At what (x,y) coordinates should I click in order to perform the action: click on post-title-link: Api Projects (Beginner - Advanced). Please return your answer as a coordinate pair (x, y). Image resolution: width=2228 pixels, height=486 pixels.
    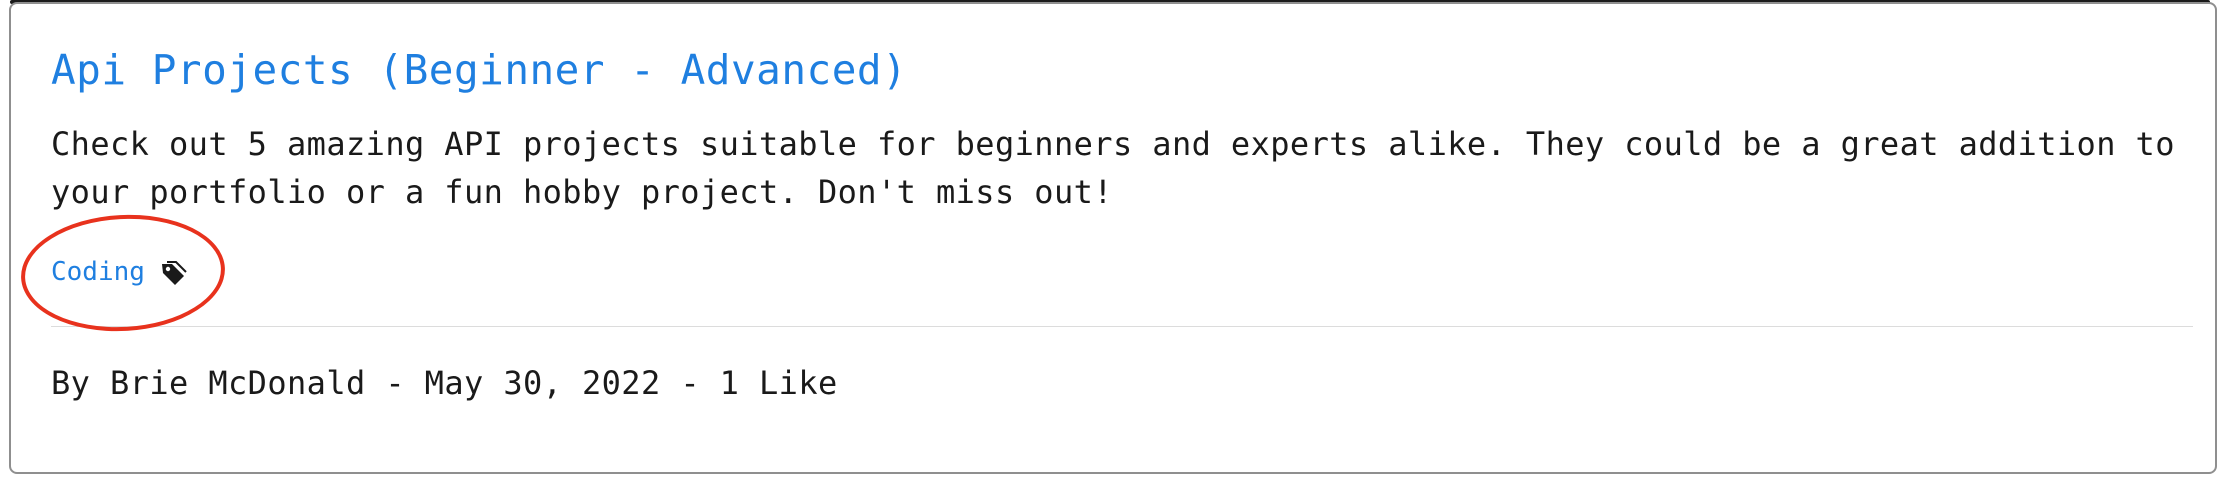
    Looking at the image, I should click on (479, 70).